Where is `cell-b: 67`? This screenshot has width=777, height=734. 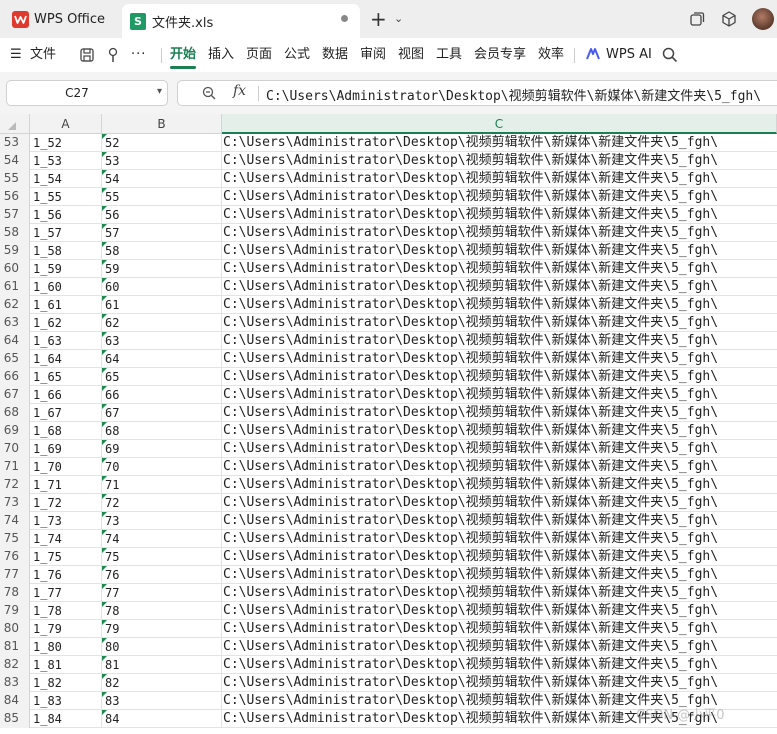
cell-b: 67 is located at coordinates (162, 413).